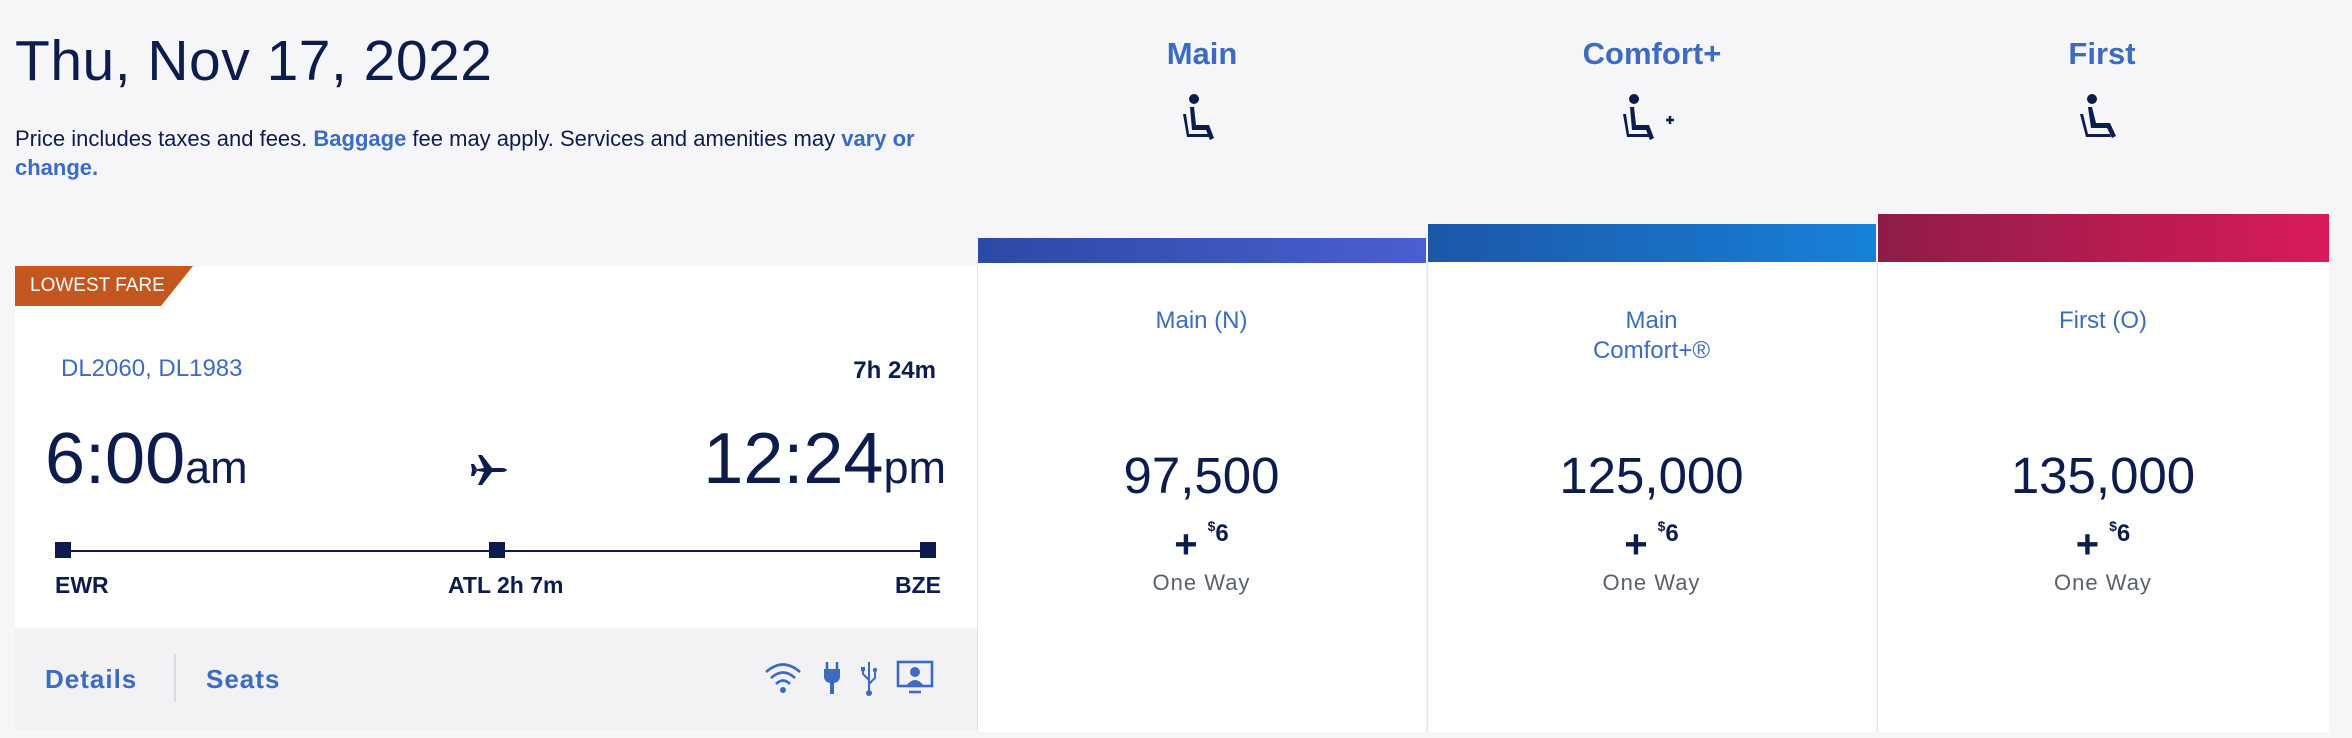 This screenshot has width=2352, height=738. What do you see at coordinates (2102, 53) in the screenshot?
I see `cabin-label-first: First` at bounding box center [2102, 53].